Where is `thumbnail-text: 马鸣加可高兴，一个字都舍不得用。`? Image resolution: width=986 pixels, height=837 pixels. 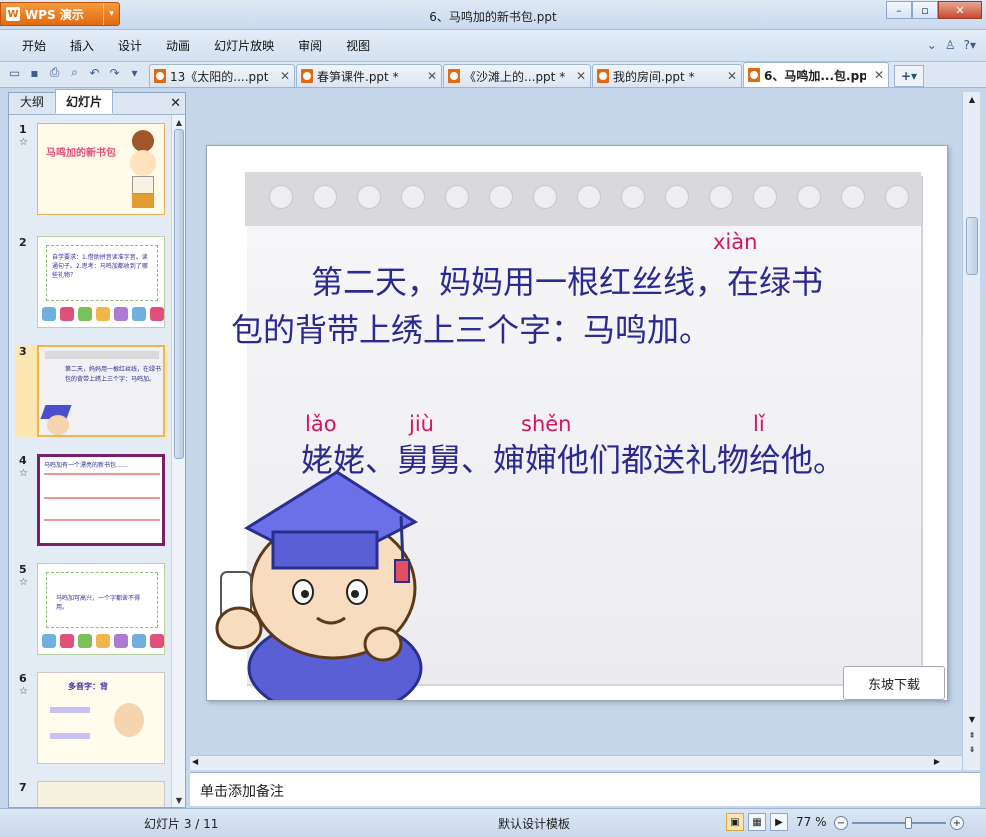 thumbnail-text: 马鸣加可高兴，一个字都舍不得用。 is located at coordinates (98, 603).